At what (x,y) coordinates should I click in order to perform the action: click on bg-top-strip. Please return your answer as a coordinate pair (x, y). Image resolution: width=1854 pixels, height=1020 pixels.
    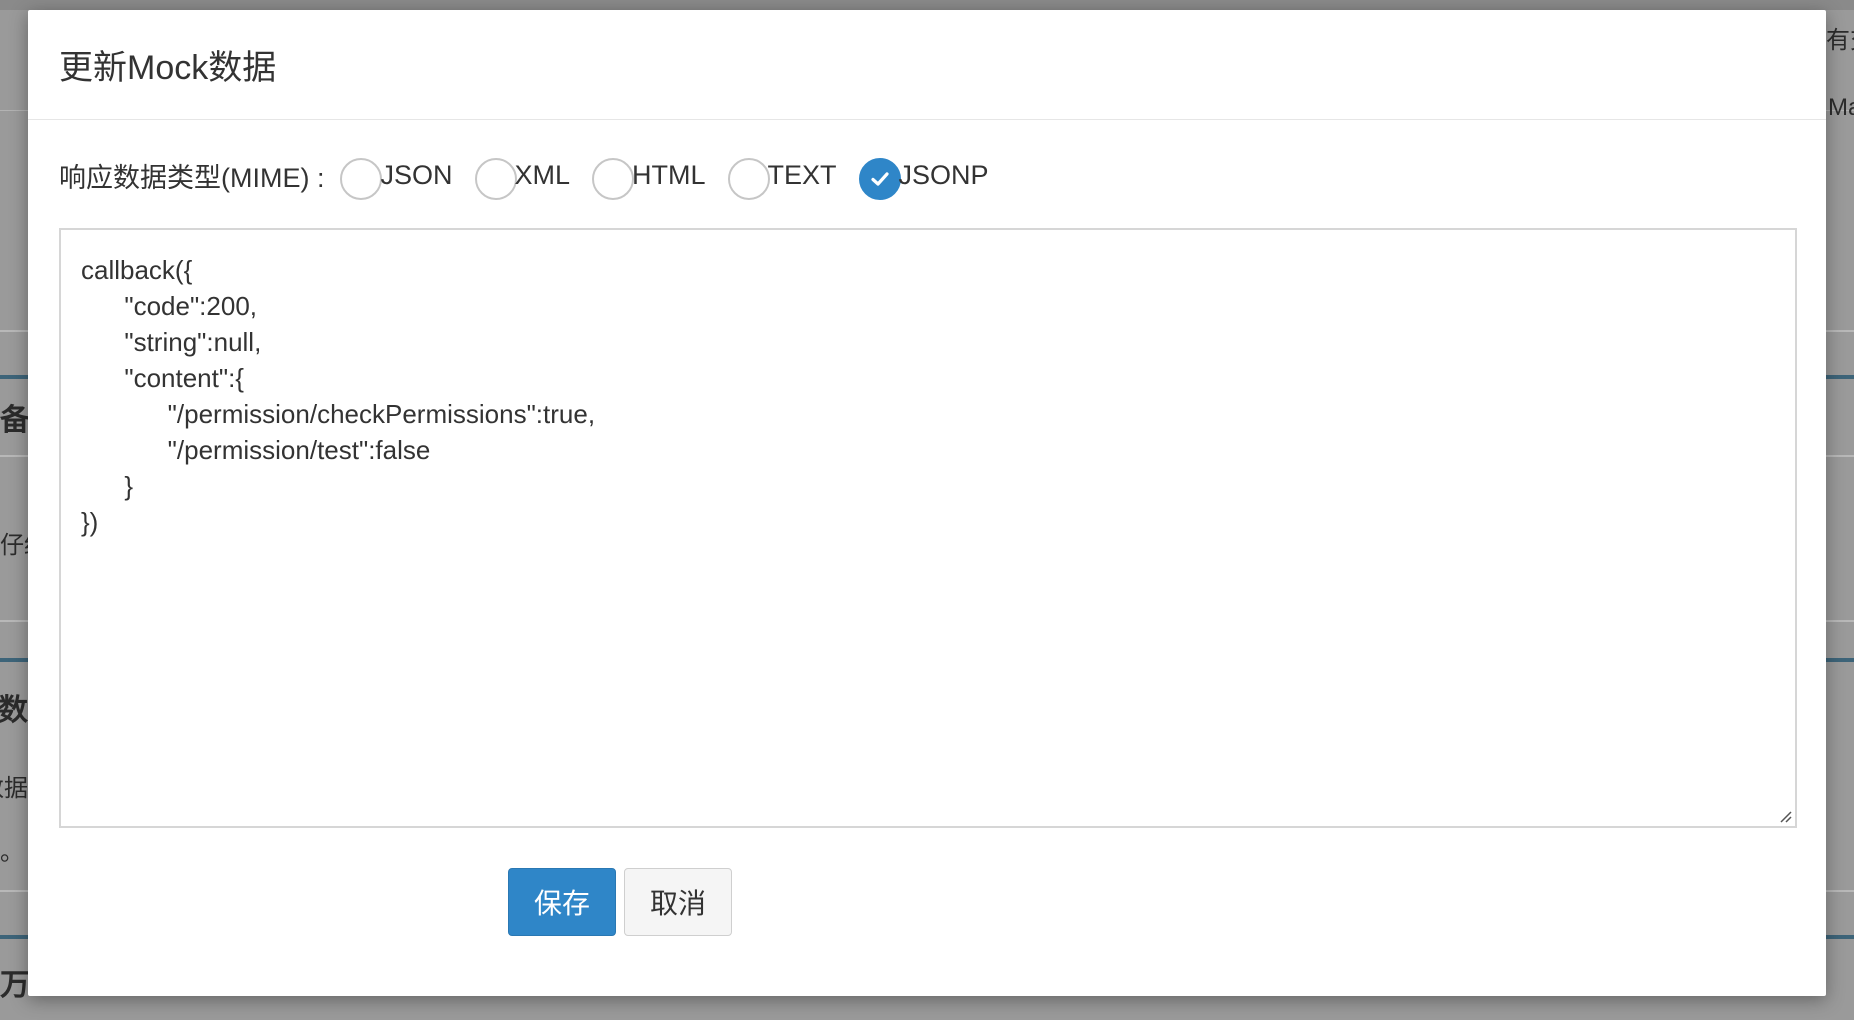
    Looking at the image, I should click on (927, 5).